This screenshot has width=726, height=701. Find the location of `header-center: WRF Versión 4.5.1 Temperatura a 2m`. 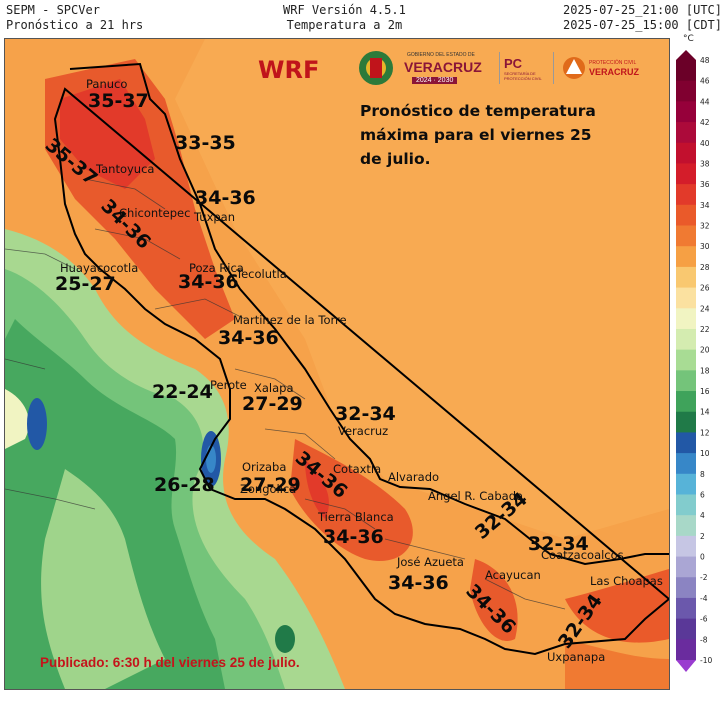

header-center: WRF Versión 4.5.1 Temperatura a 2m is located at coordinates (344, 18).